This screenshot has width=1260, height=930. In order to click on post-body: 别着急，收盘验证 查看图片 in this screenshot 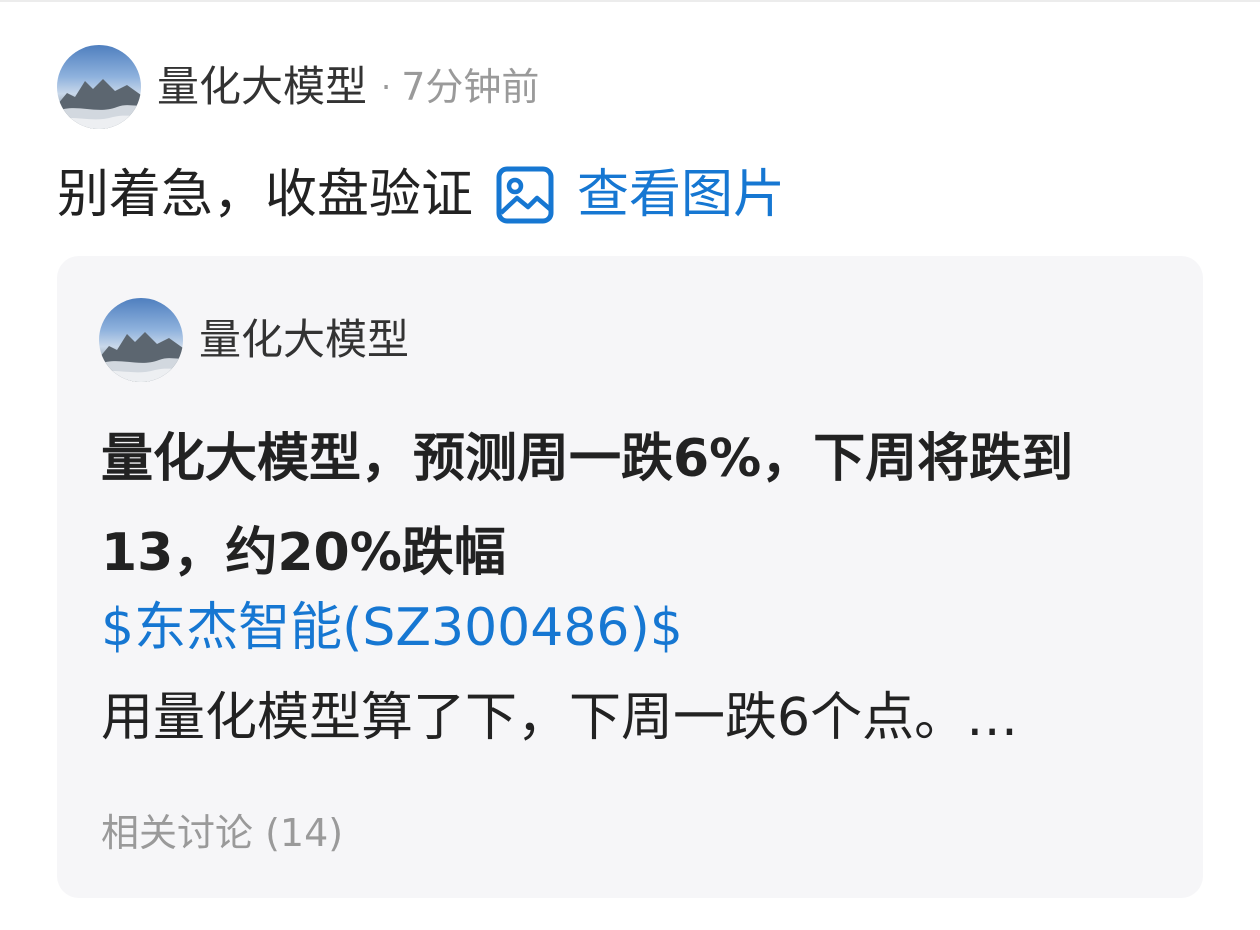, I will do `click(421, 195)`.